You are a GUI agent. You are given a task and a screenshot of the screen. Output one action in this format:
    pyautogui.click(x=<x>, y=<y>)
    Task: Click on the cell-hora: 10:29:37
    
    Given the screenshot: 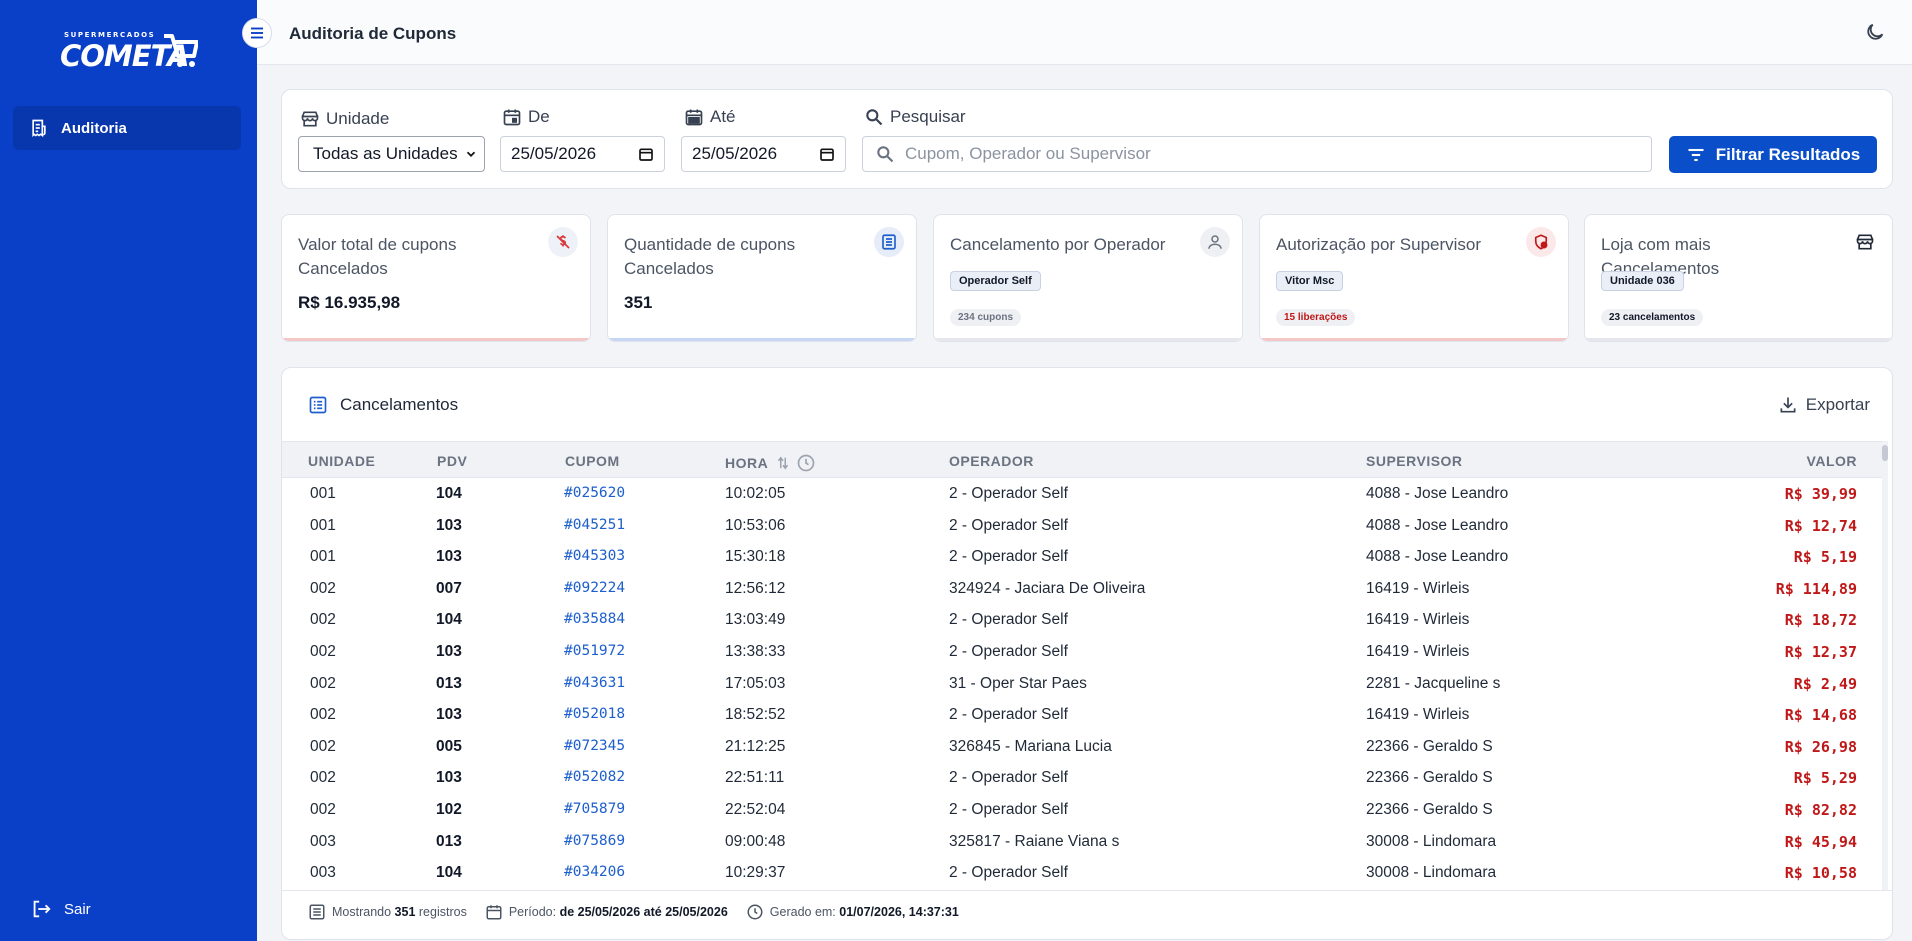 What is the action you would take?
    pyautogui.click(x=755, y=873)
    